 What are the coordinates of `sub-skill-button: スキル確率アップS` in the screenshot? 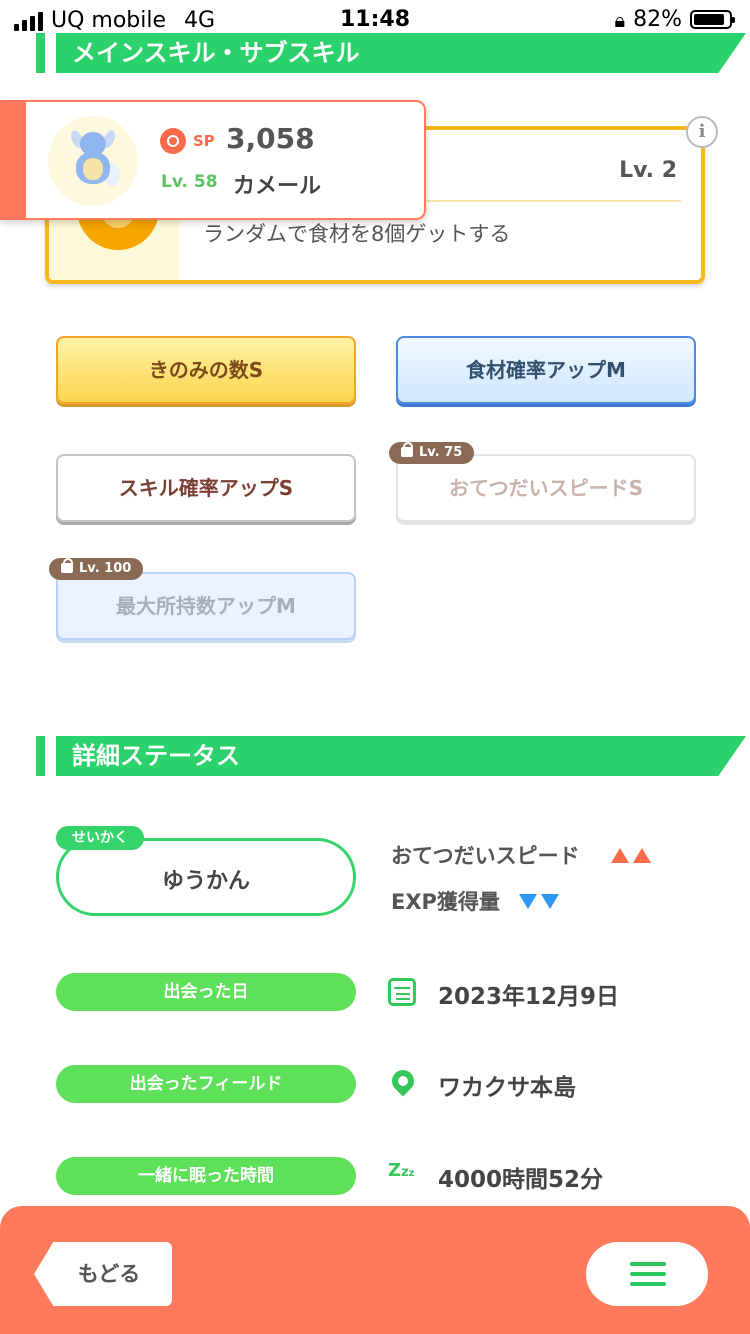 It's located at (206, 488).